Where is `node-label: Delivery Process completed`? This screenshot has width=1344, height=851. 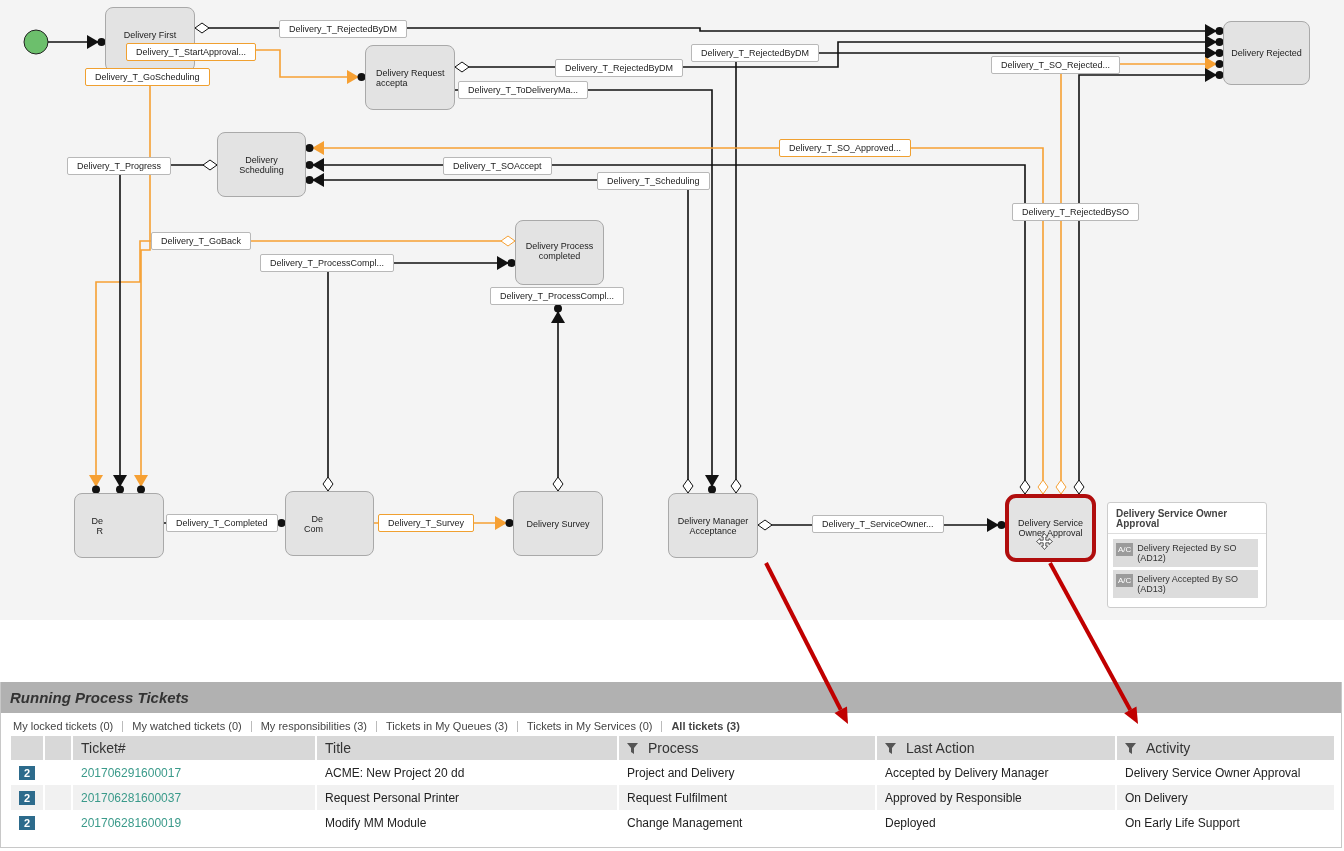 node-label: Delivery Process completed is located at coordinates (559, 251).